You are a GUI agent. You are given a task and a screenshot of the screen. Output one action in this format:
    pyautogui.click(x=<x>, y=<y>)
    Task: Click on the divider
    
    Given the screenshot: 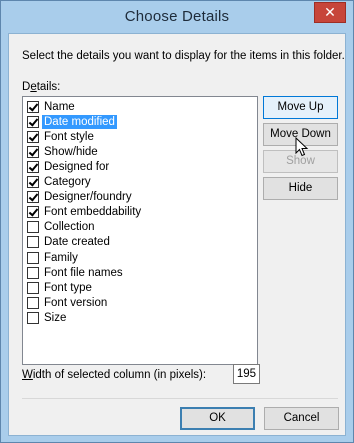 What is the action you would take?
    pyautogui.click(x=180, y=398)
    